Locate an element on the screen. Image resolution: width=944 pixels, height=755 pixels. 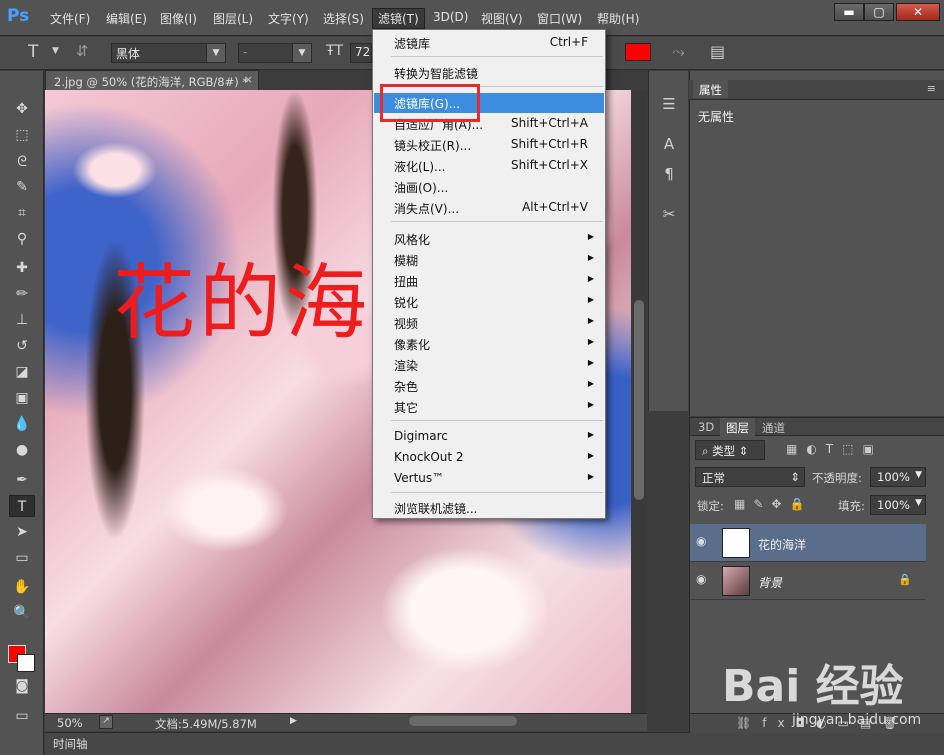
tool-presets-icon: ✂ is located at coordinates (669, 214).